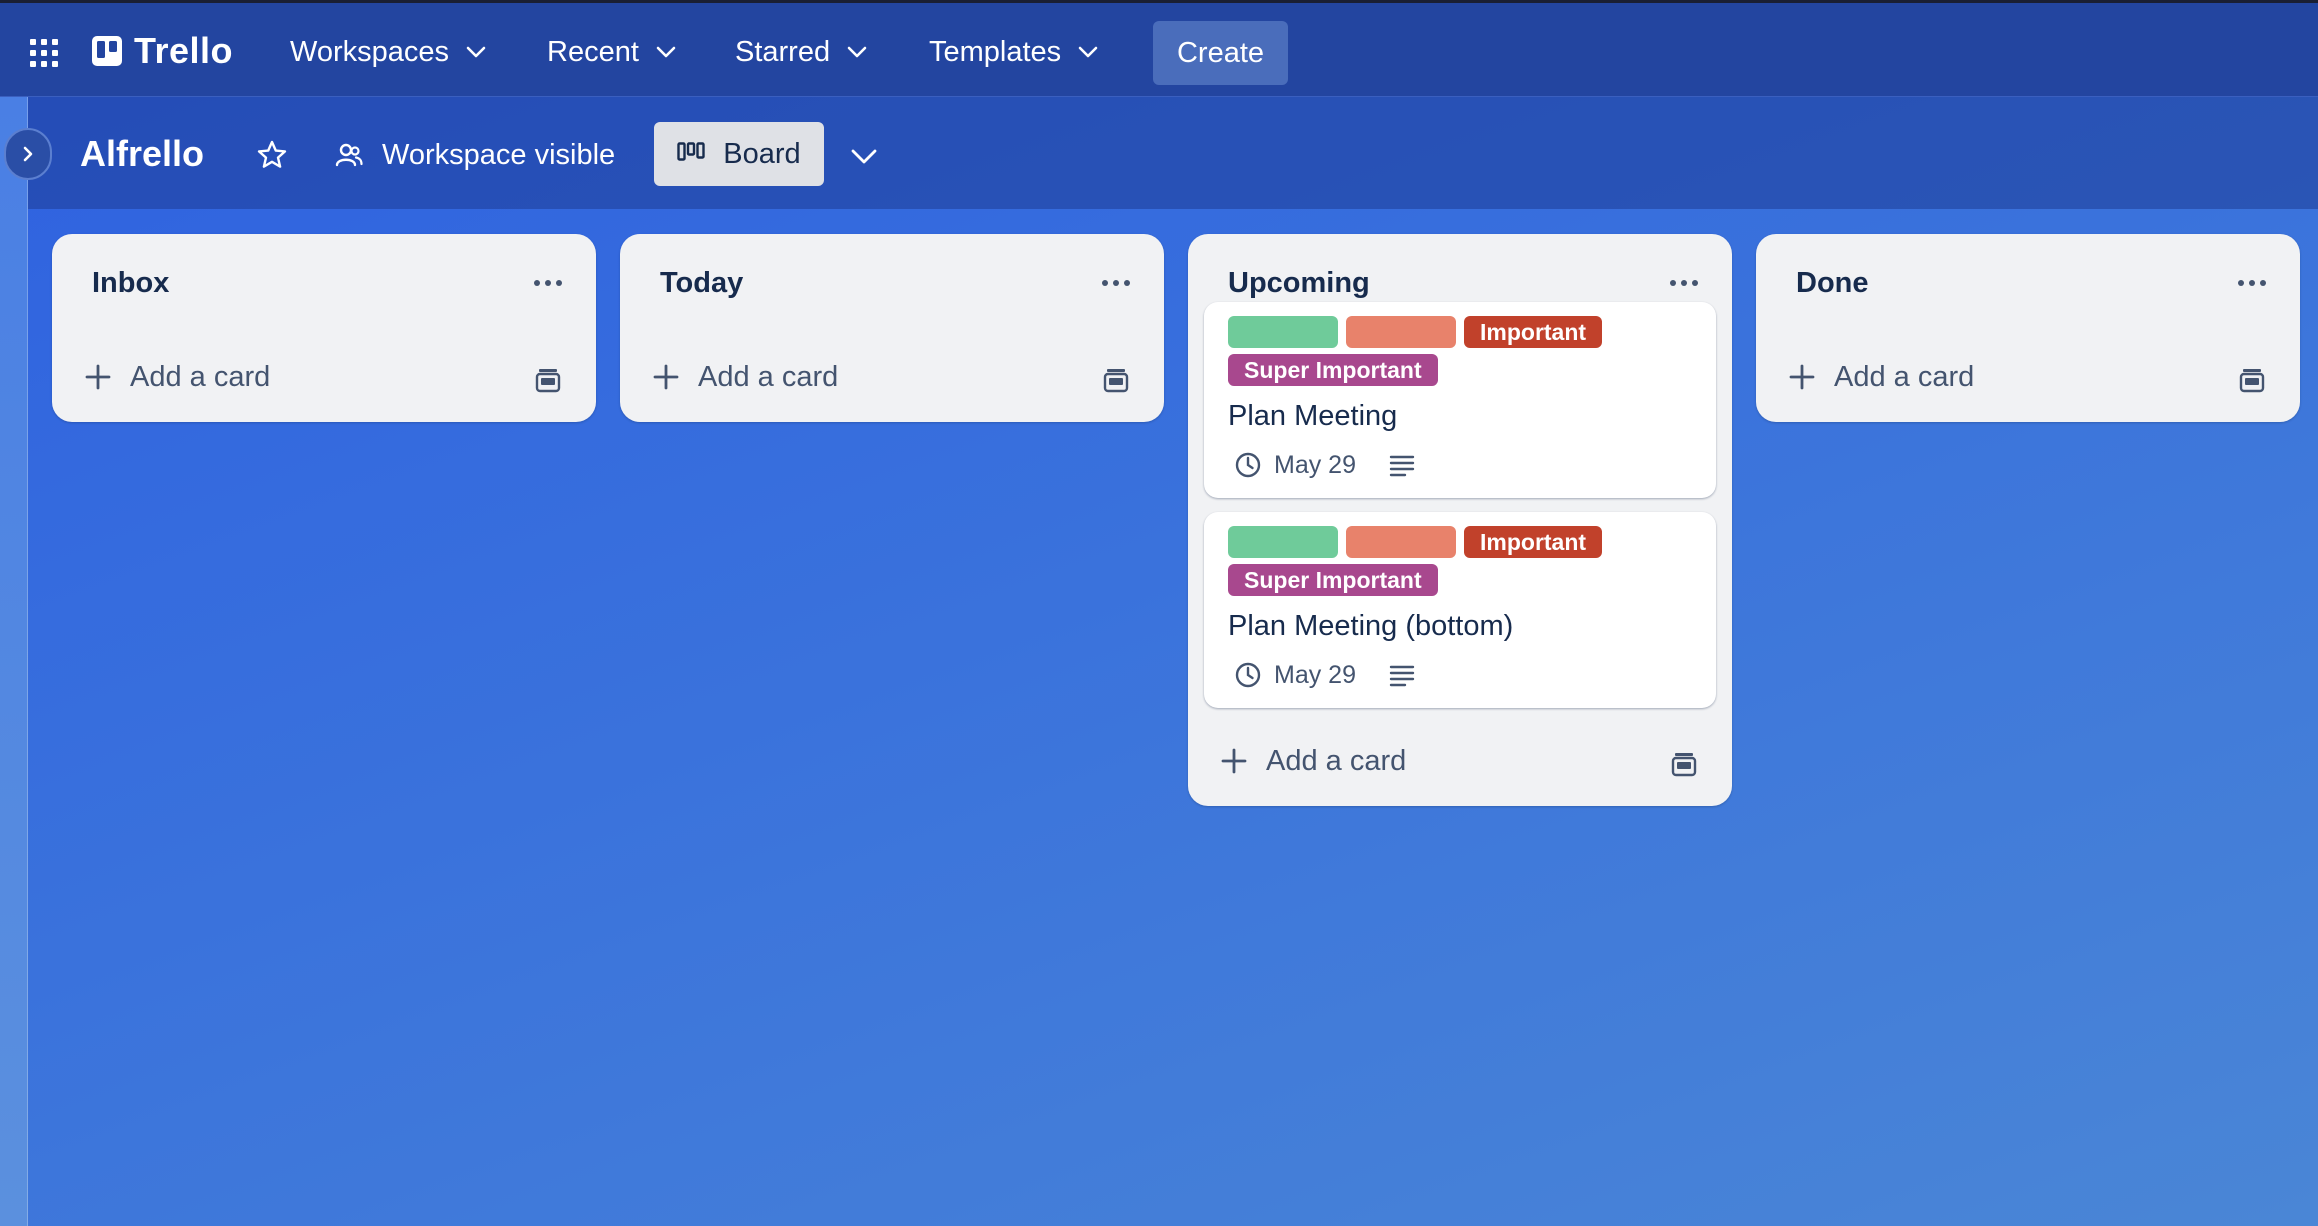 This screenshot has width=2318, height=1226. I want to click on expand-sidebar-button, so click(28, 154).